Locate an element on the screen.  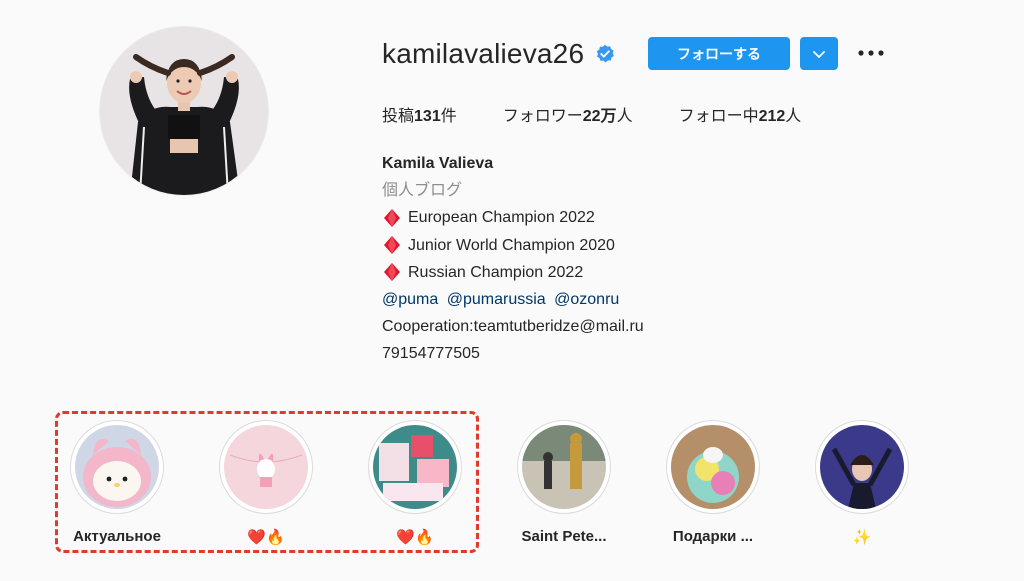
highlight-item: Актуальное is located at coordinates (117, 482).